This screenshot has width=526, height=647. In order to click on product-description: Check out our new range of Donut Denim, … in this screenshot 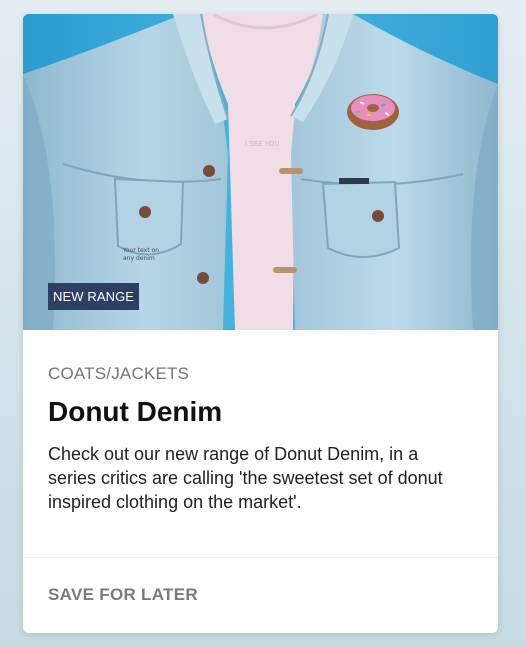, I will do `click(245, 478)`.